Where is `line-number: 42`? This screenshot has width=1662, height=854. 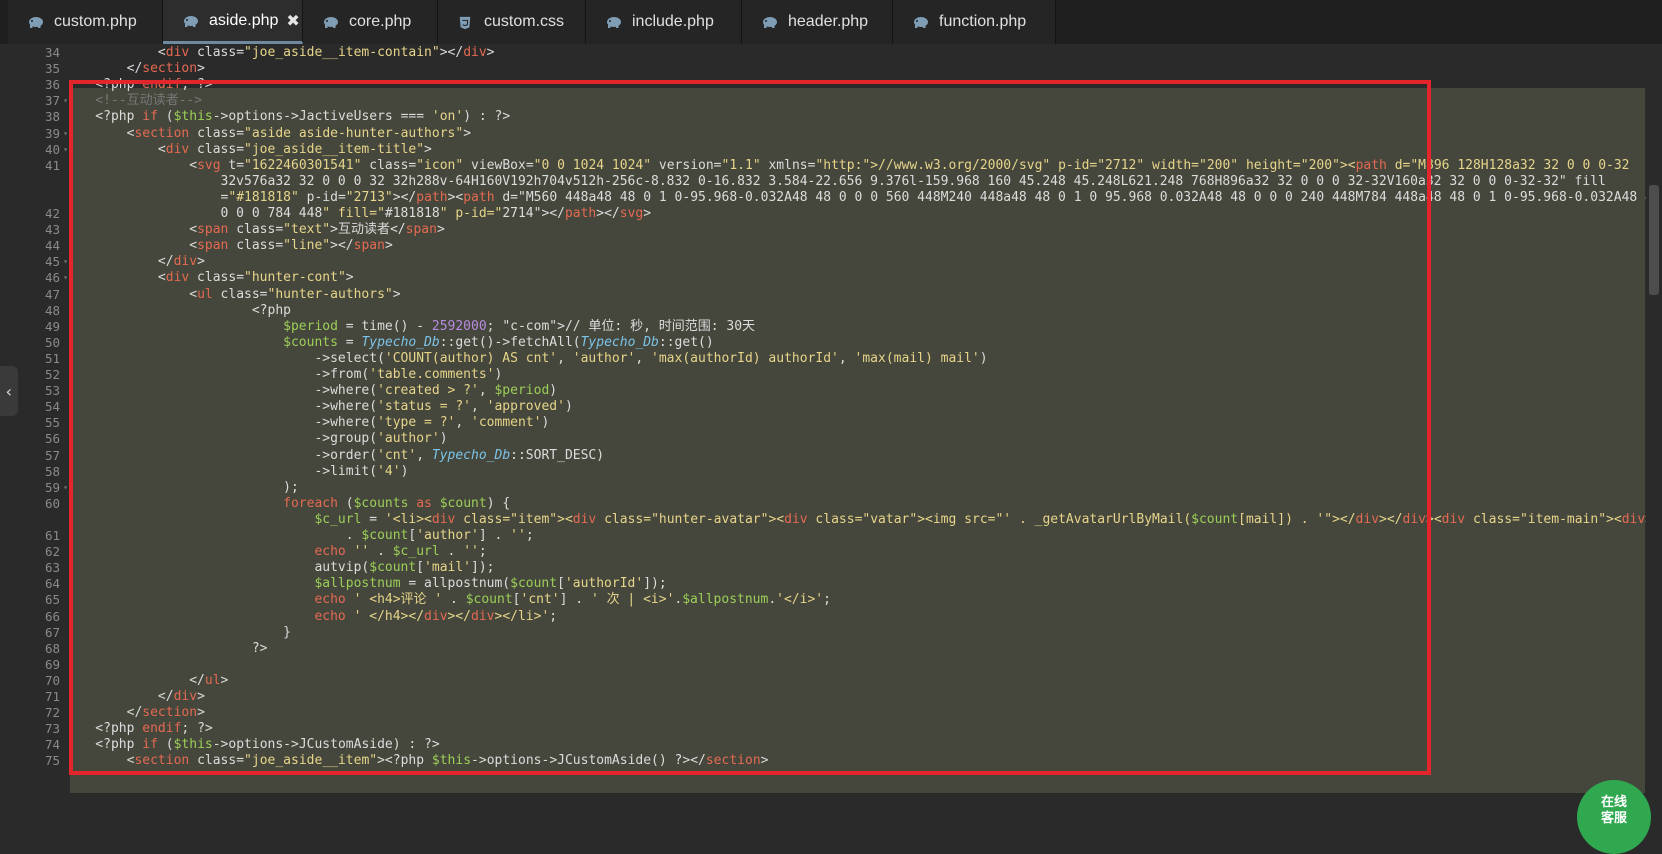 line-number: 42 is located at coordinates (52, 213).